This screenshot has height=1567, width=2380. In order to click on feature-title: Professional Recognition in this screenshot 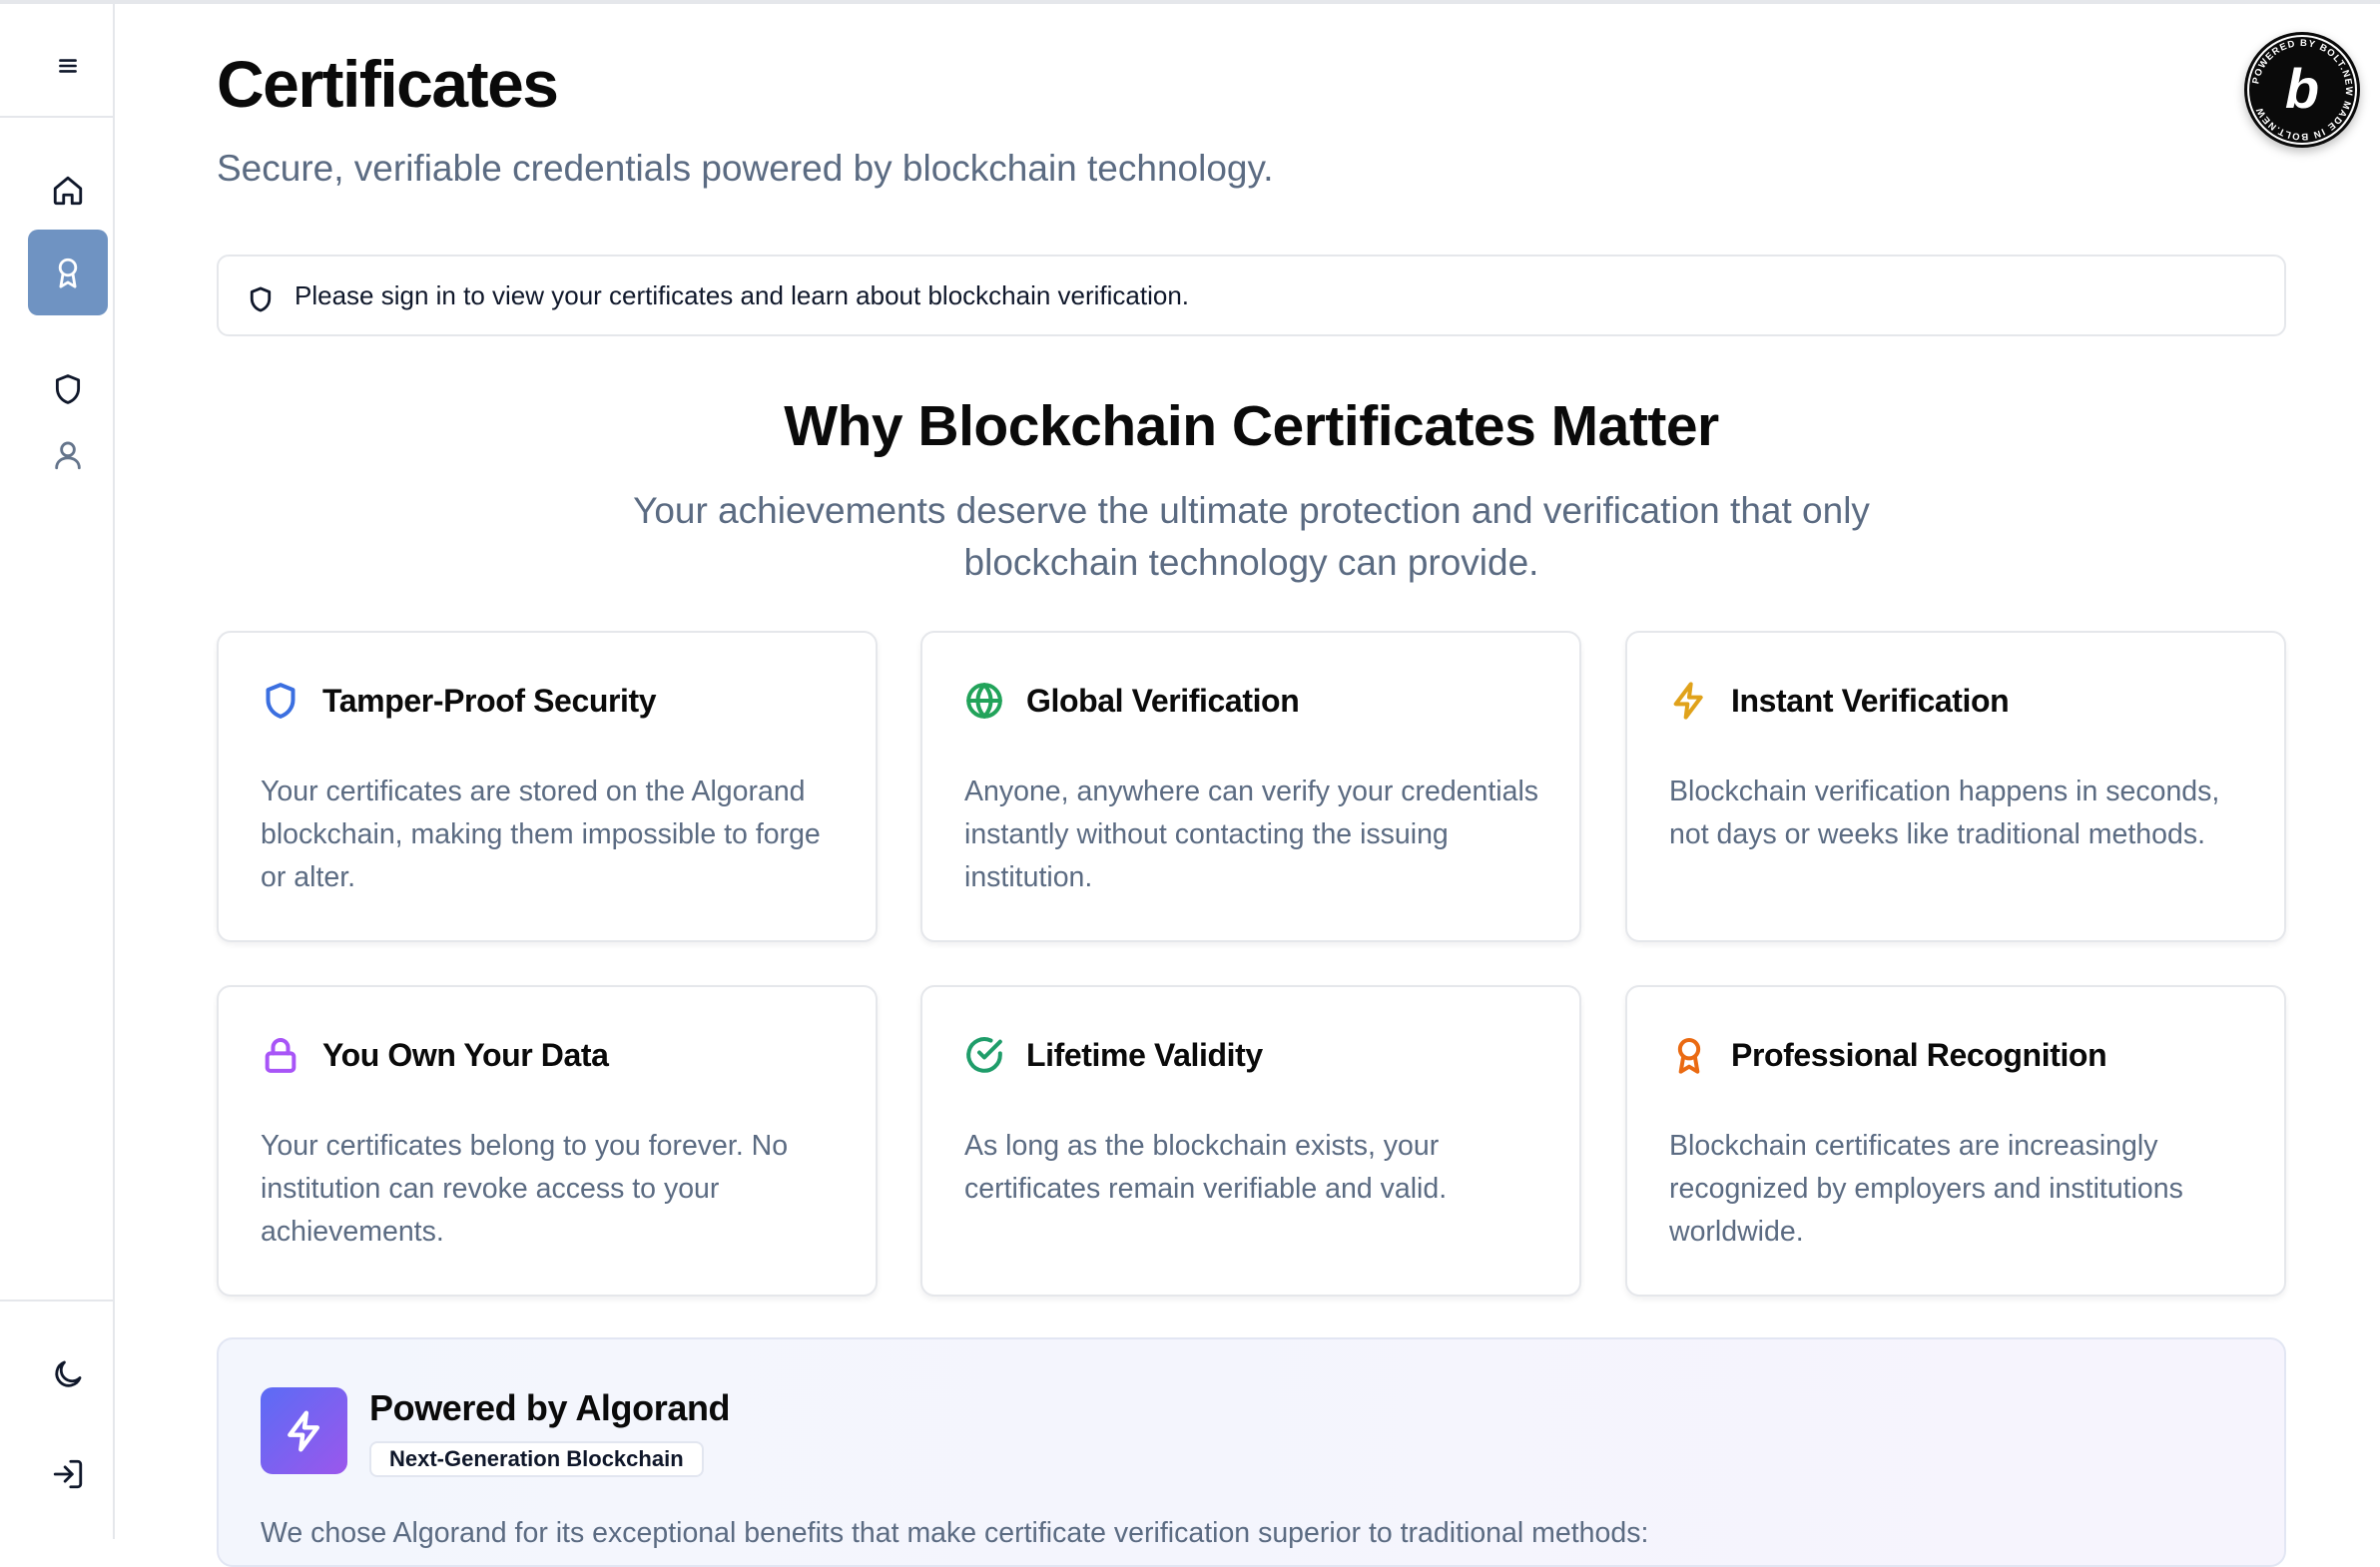, I will do `click(1919, 1054)`.